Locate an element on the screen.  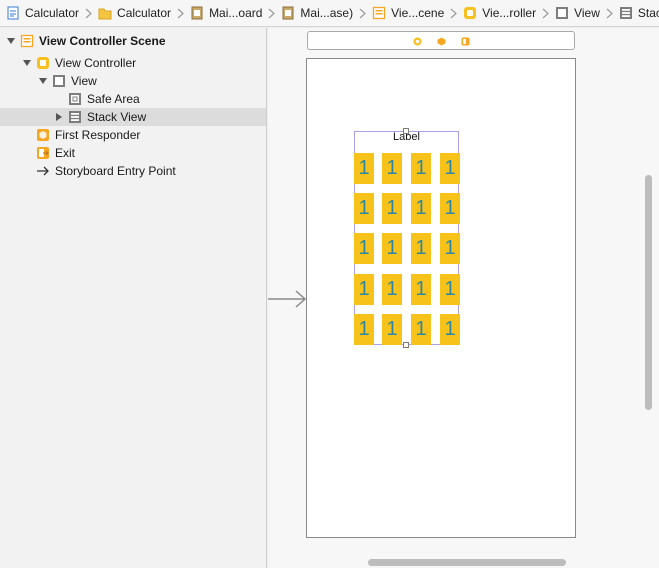
swift-file-icon is located at coordinates (13, 13).